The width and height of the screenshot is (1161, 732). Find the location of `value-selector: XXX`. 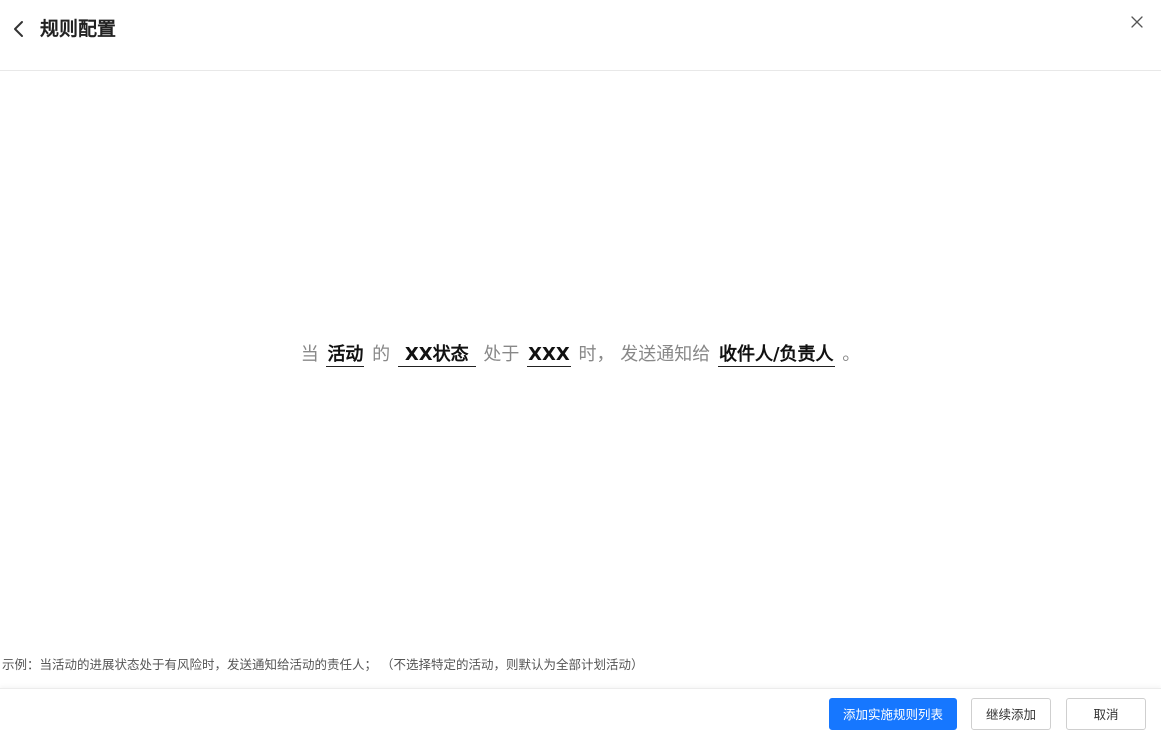

value-selector: XXX is located at coordinates (549, 355).